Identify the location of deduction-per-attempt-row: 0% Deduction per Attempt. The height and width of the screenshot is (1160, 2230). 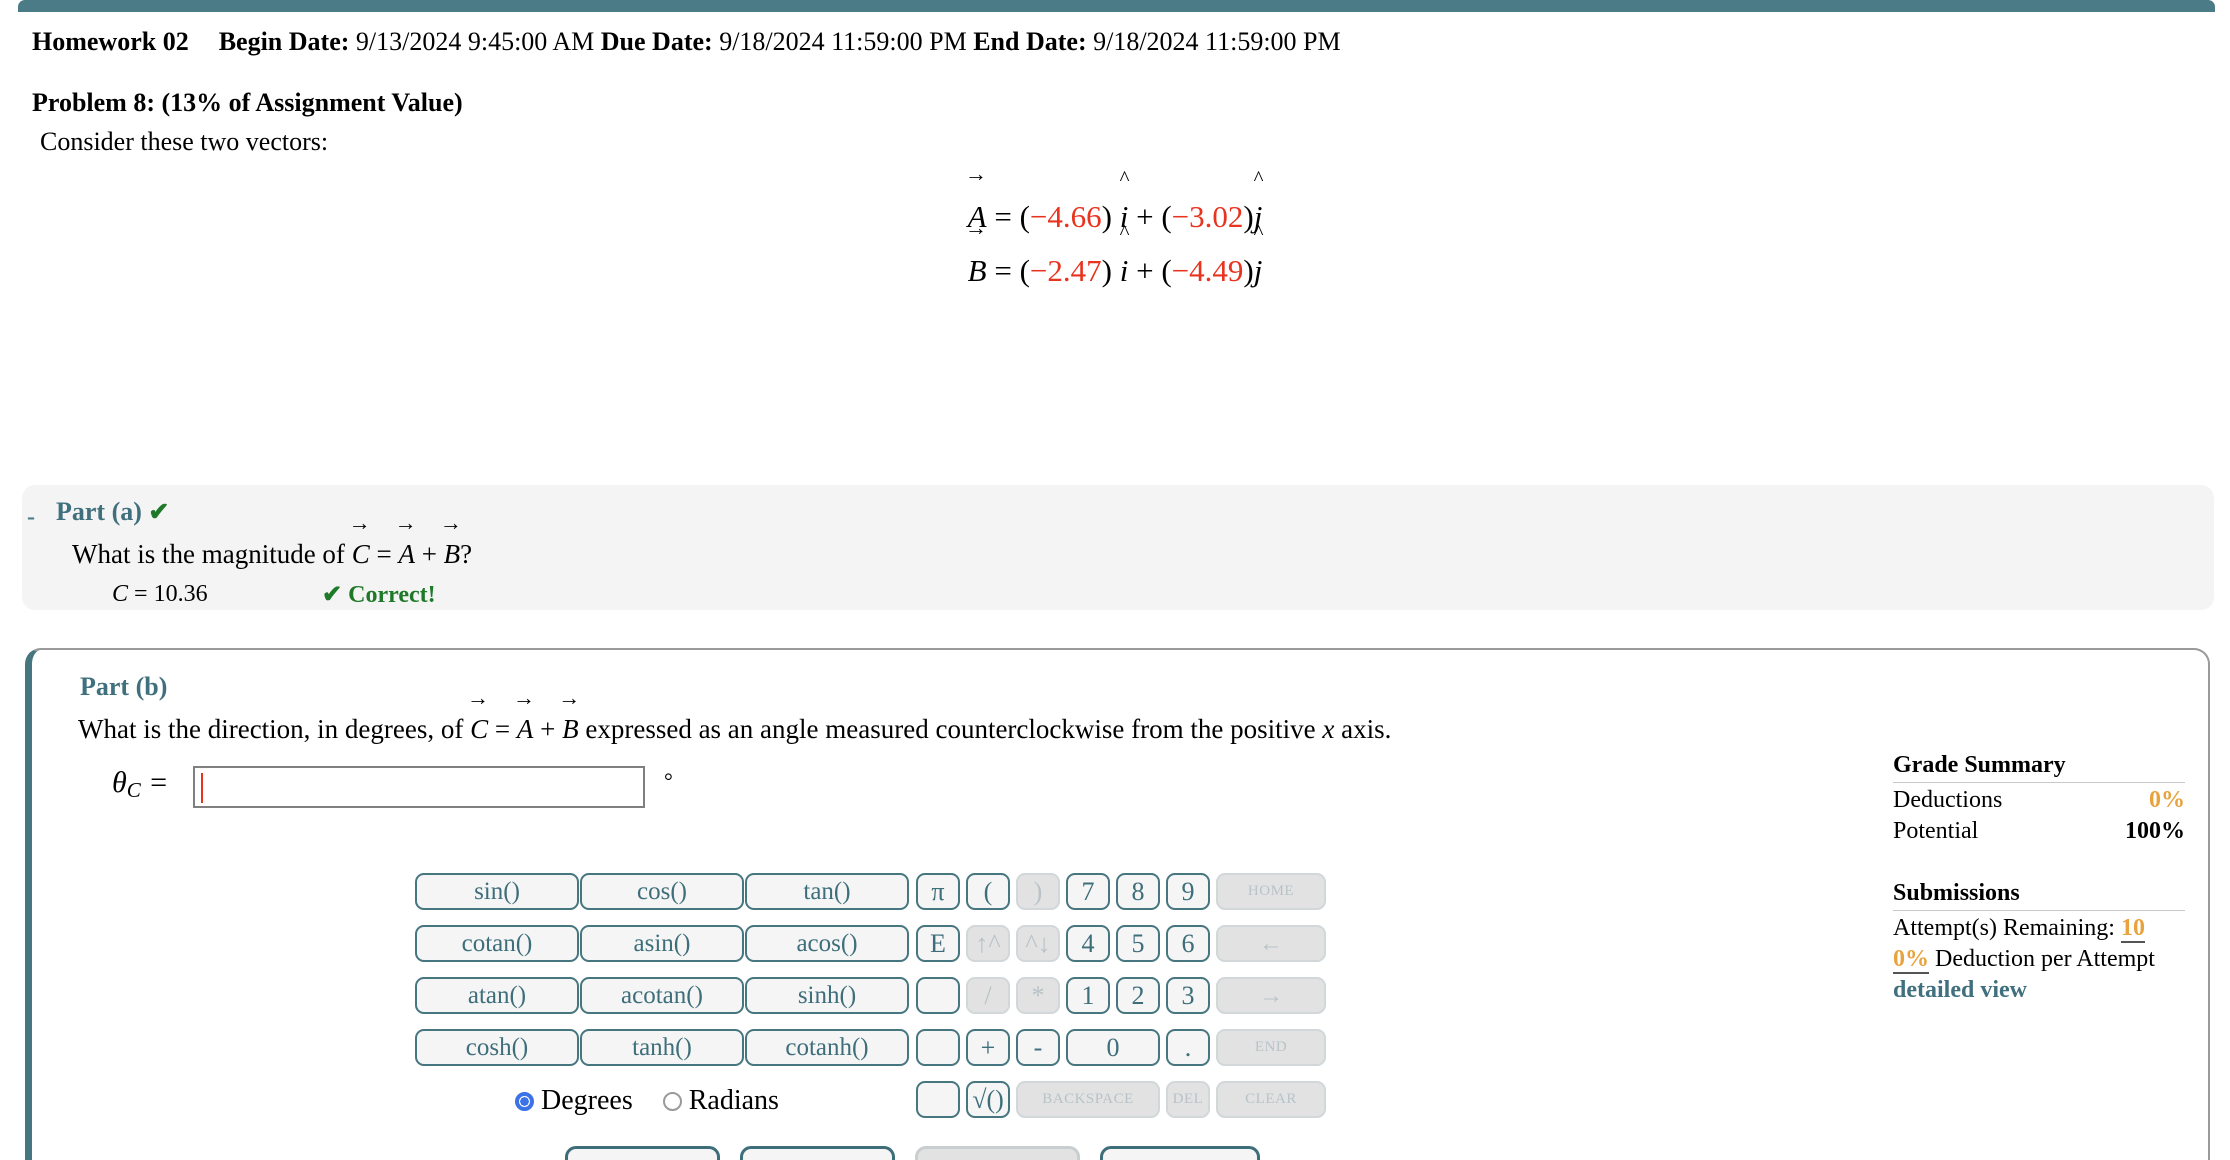
(2039, 959).